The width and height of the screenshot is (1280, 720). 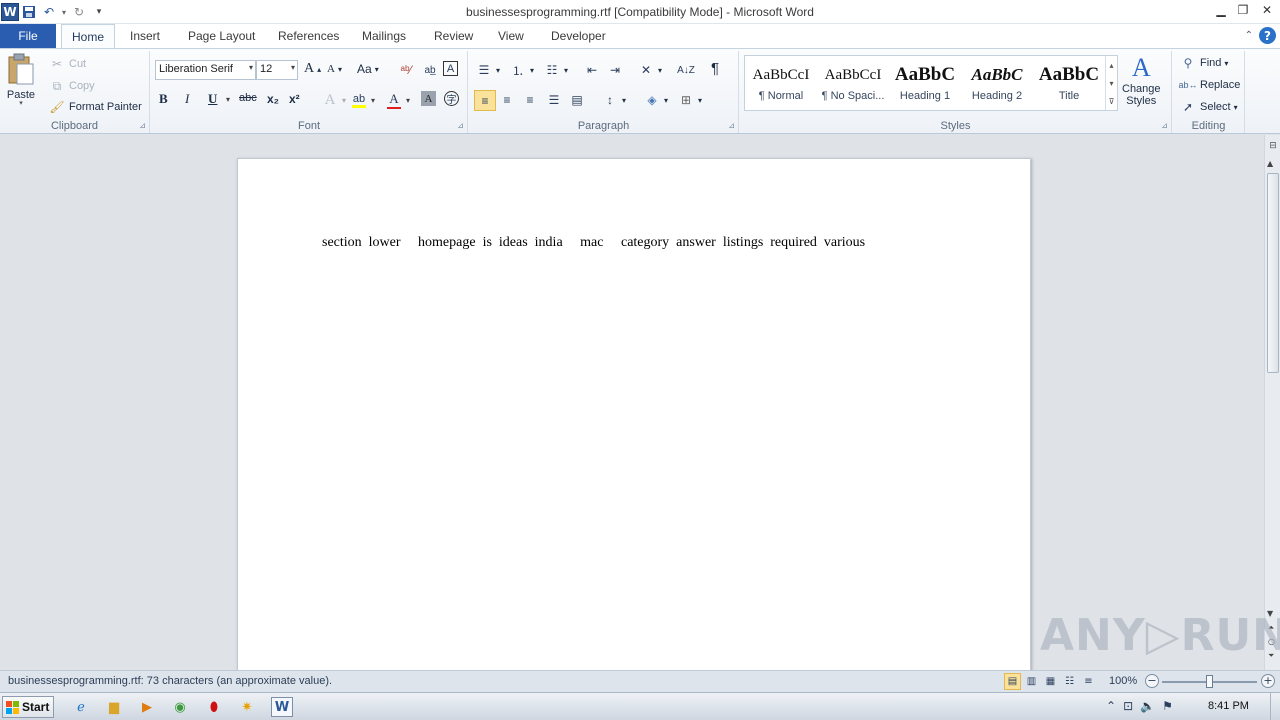 What do you see at coordinates (294, 99) in the screenshot?
I see `superscript-button: x²` at bounding box center [294, 99].